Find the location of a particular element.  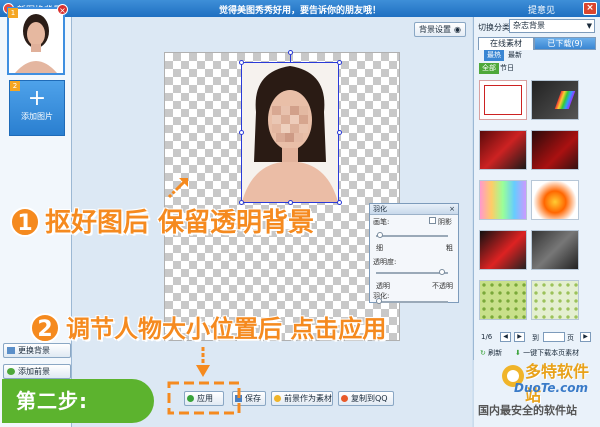

opaque-label: 不透明 is located at coordinates (442, 286).